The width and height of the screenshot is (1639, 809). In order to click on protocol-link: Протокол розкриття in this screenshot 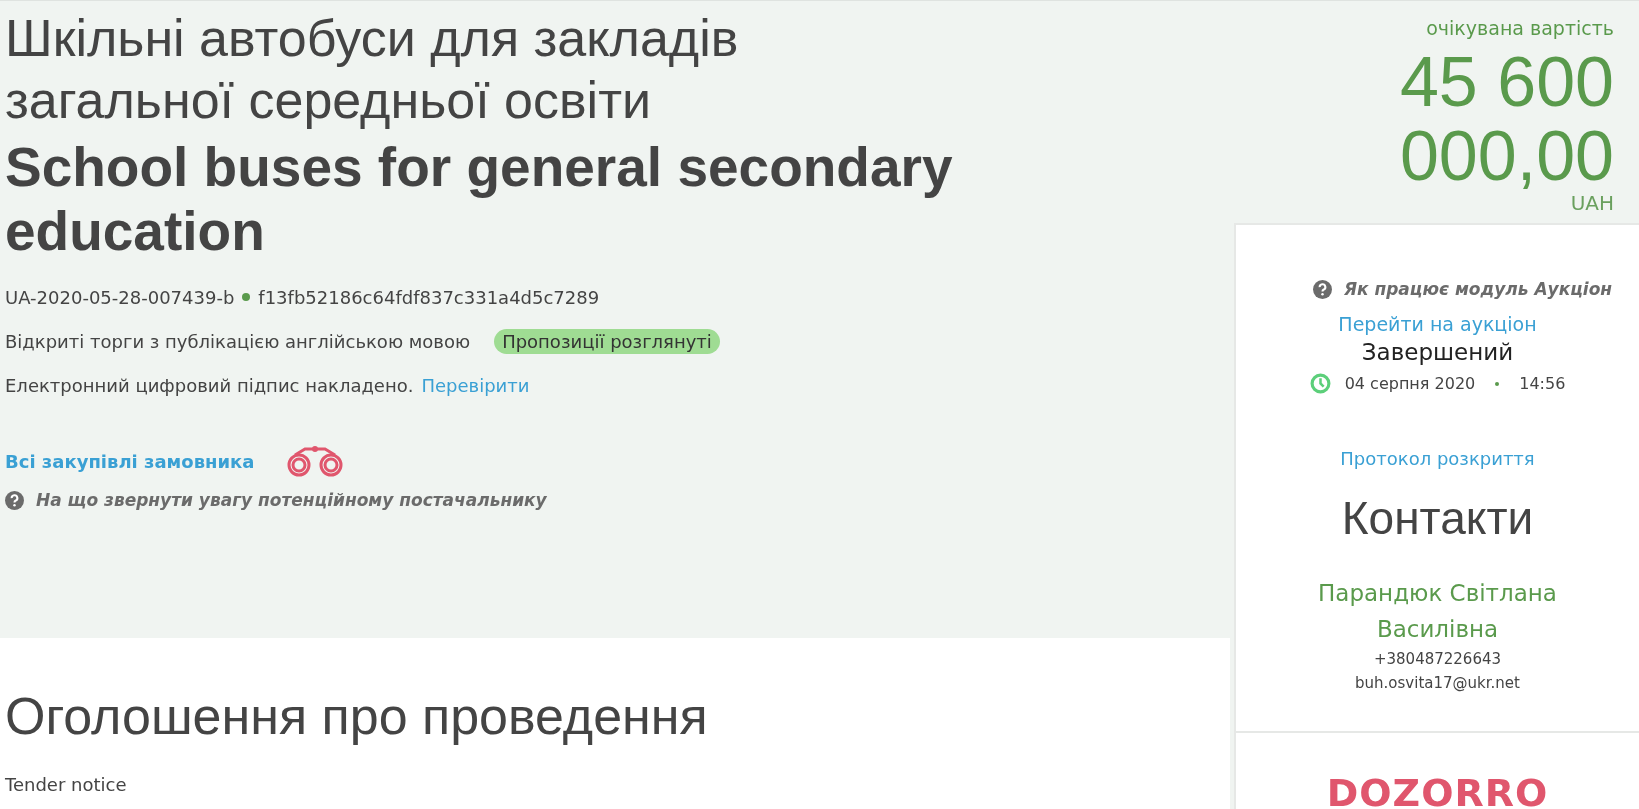, I will do `click(1437, 458)`.